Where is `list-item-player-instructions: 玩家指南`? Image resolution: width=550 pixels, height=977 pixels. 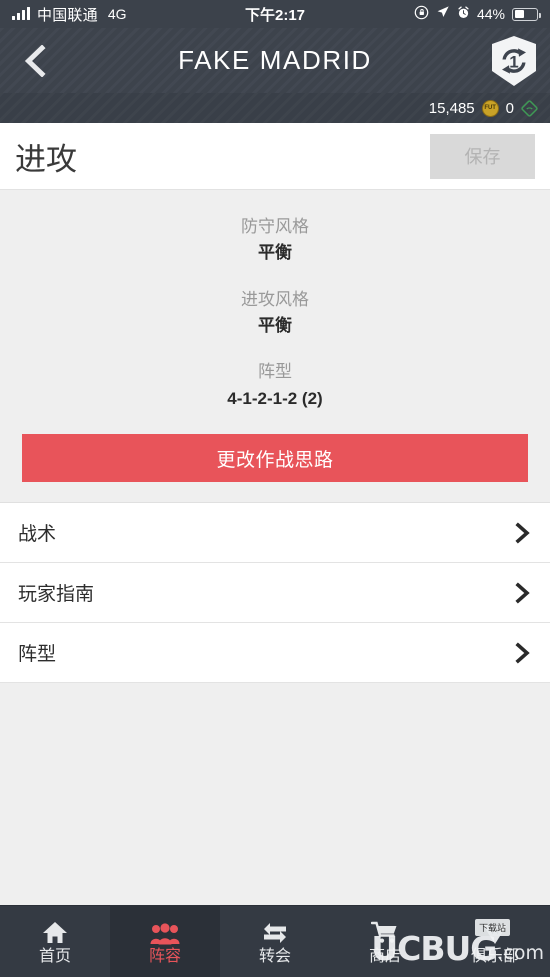
list-item-player-instructions: 玩家指南 is located at coordinates (275, 593).